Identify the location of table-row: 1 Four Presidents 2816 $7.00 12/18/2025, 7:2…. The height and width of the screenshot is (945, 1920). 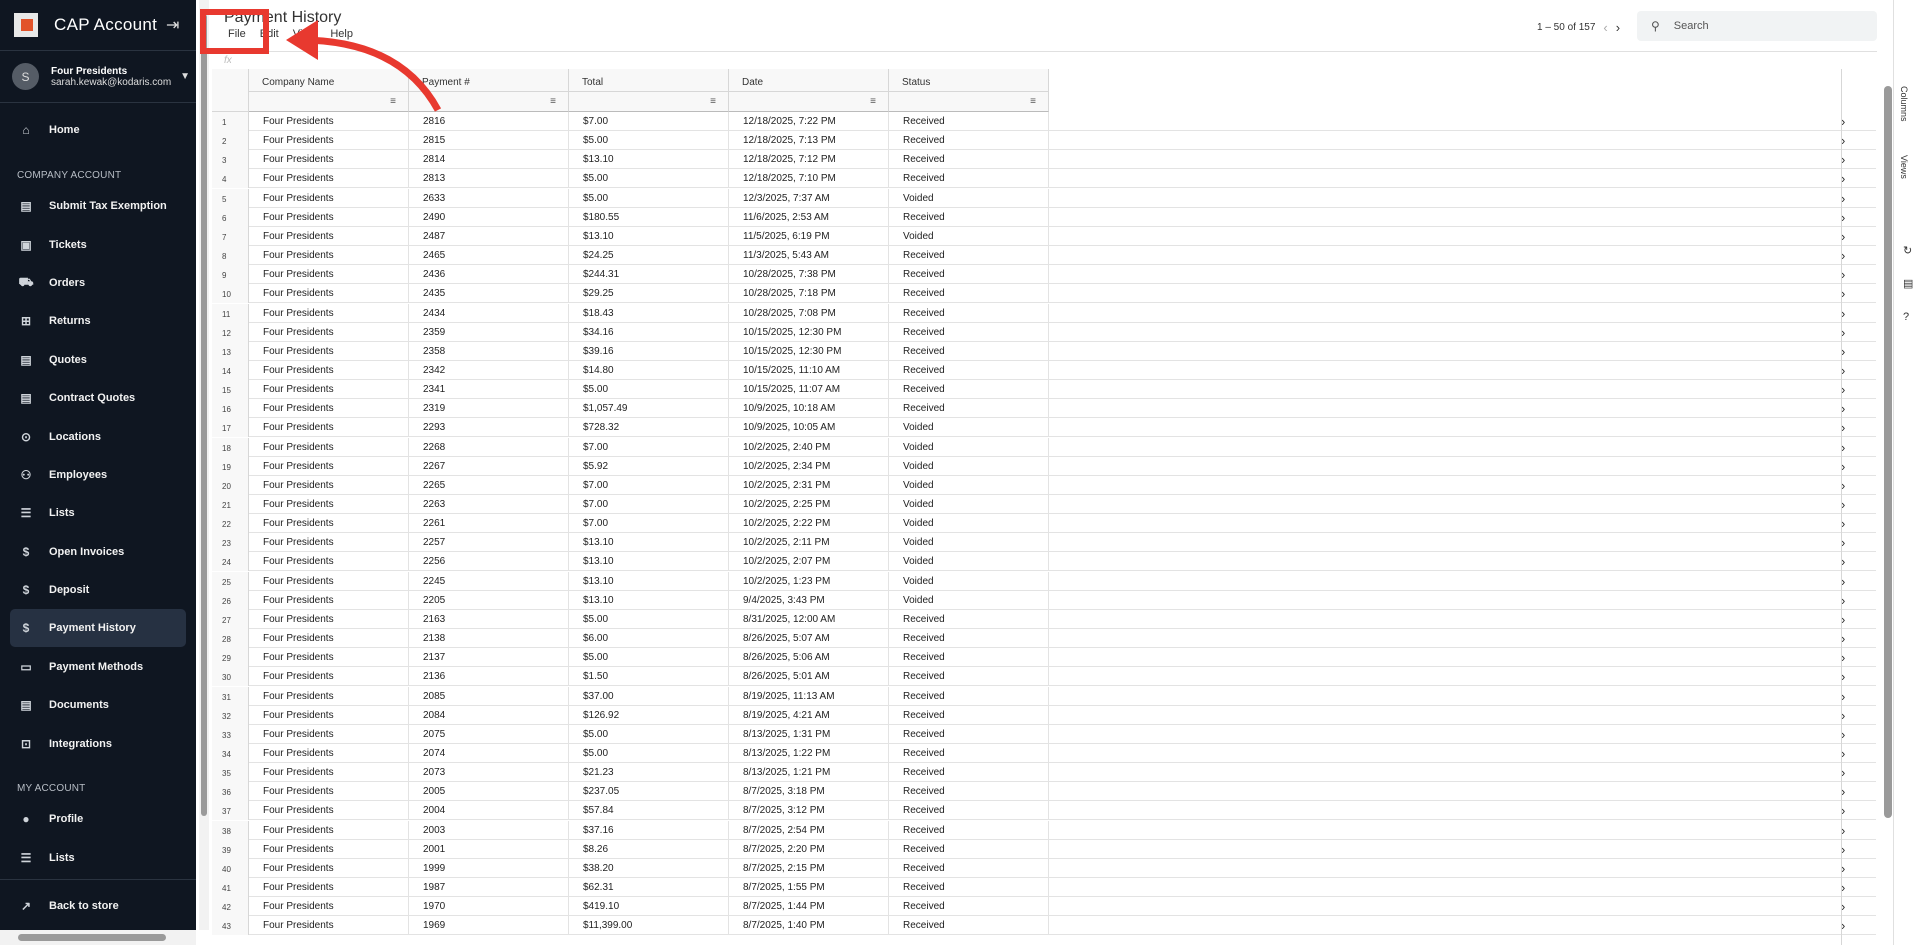
(1044, 121).